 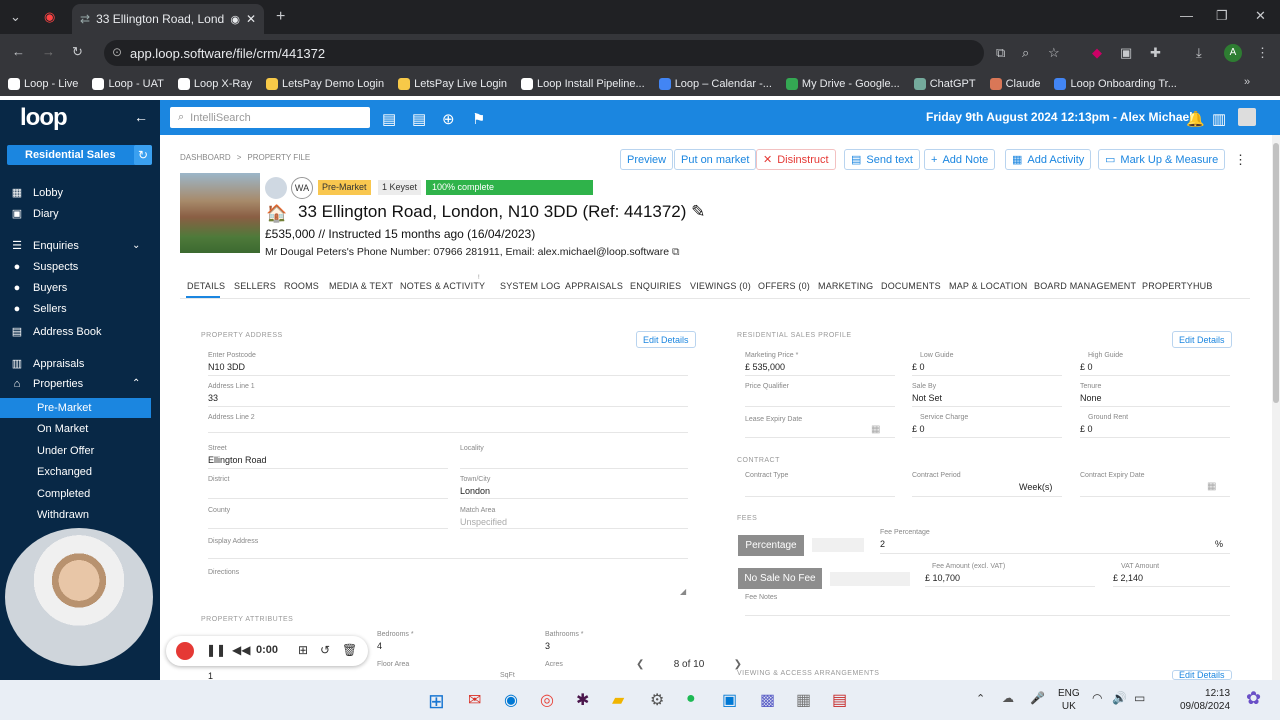 What do you see at coordinates (136, 245) in the screenshot?
I see `chevron-down-icon: ⌄` at bounding box center [136, 245].